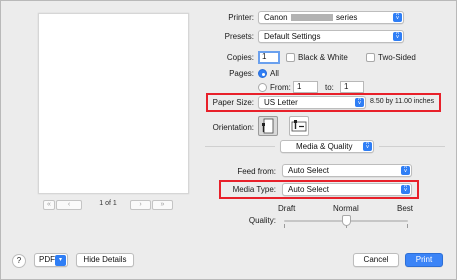 Image resolution: width=457 pixels, height=280 pixels. I want to click on quality-slider-thumb, so click(346, 220).